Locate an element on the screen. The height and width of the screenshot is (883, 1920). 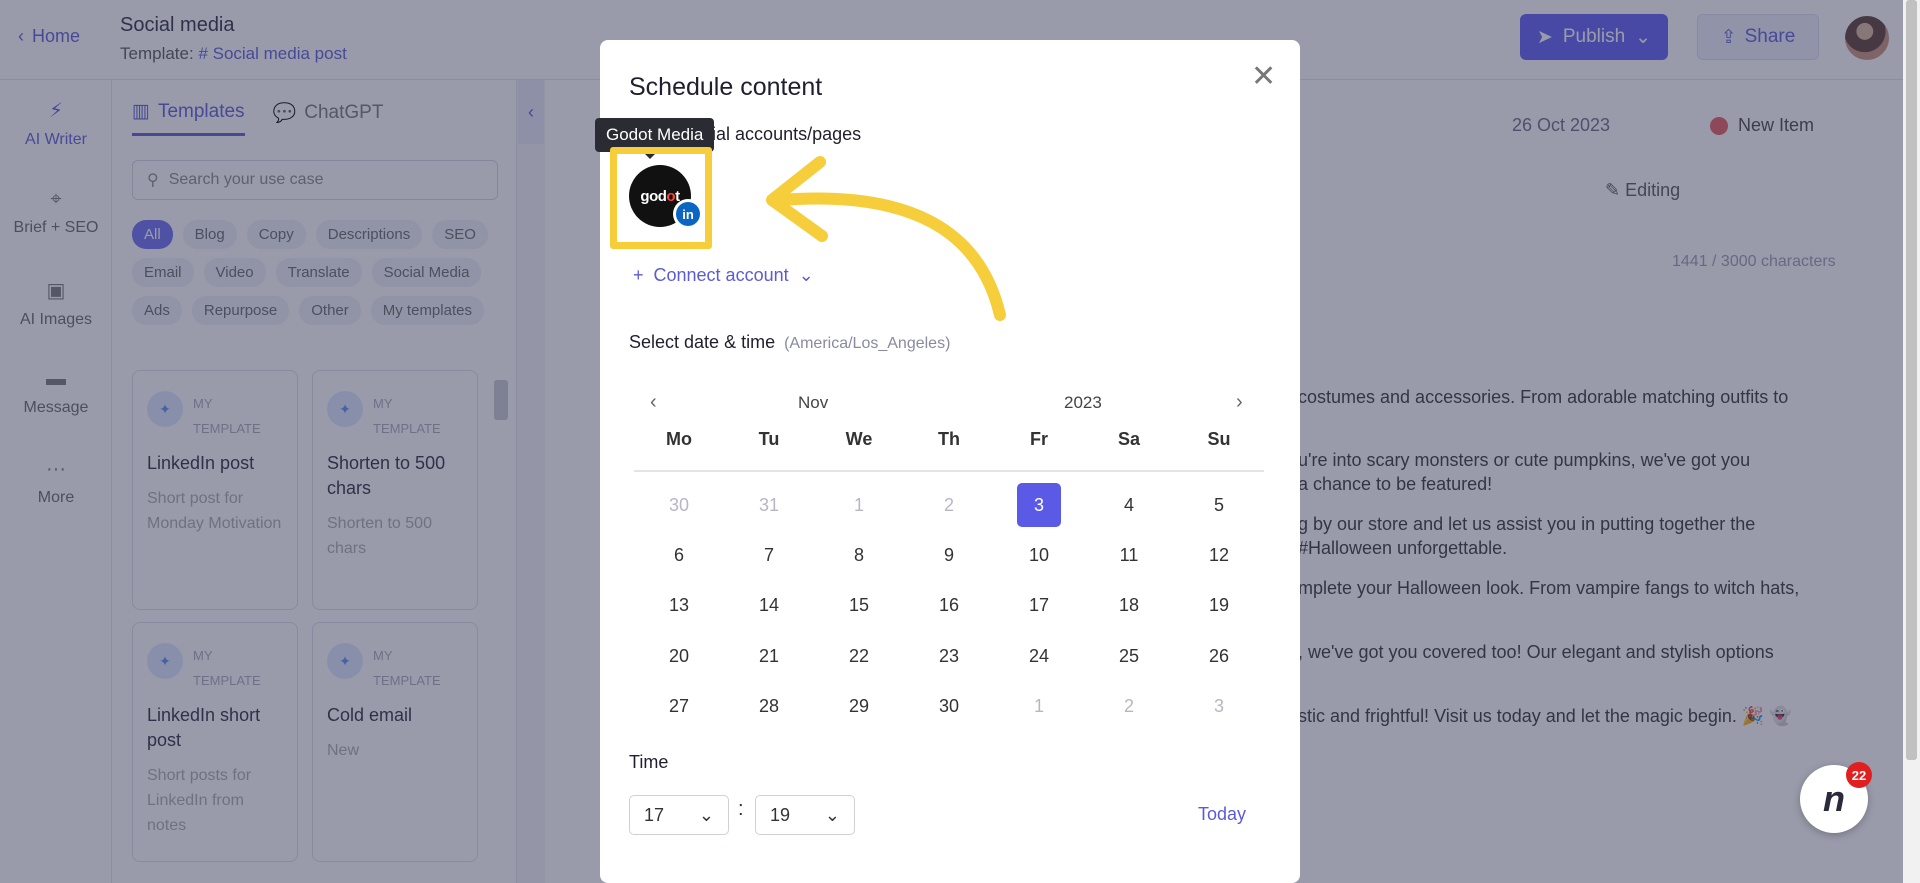
calendar-month: Nov is located at coordinates (813, 403).